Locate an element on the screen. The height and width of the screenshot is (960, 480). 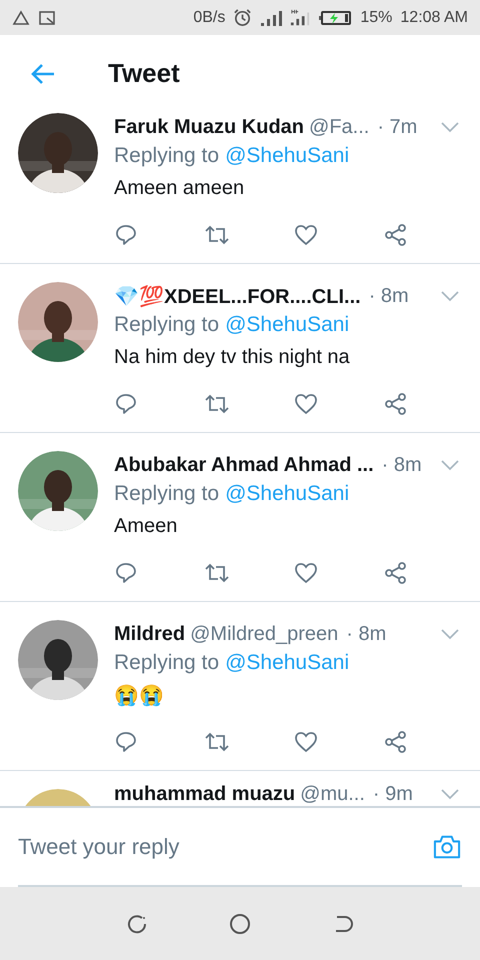
home-icon is located at coordinates (239, 923).